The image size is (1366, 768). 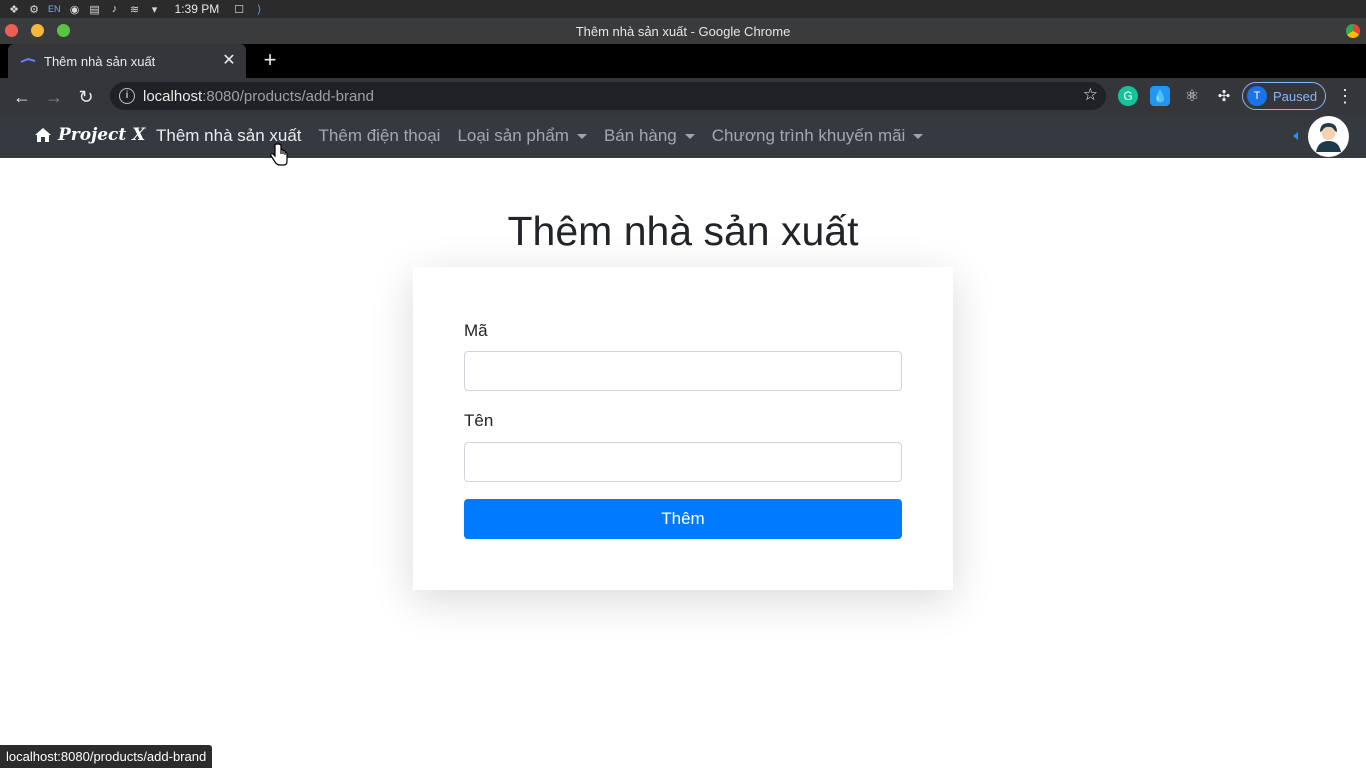 What do you see at coordinates (808, 135) in the screenshot?
I see `nav-label: Chương trình khuyến mãi` at bounding box center [808, 135].